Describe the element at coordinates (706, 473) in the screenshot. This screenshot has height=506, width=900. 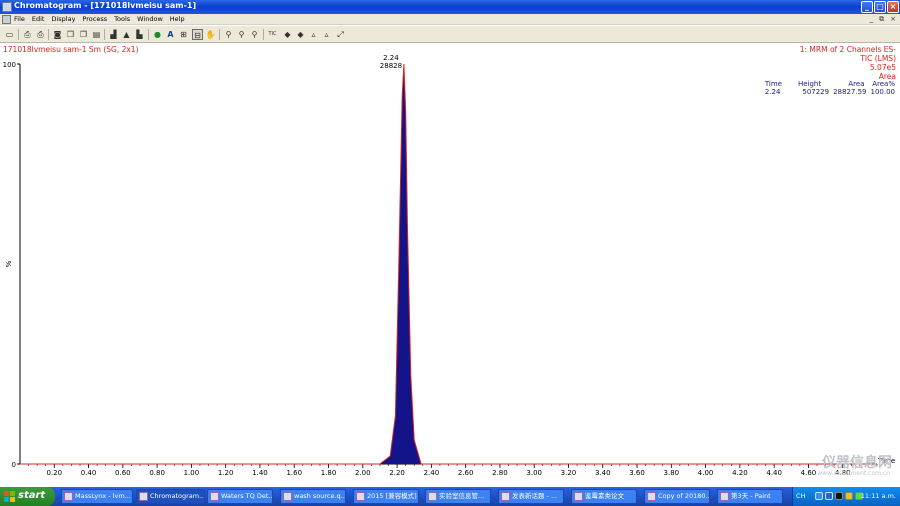
I see `x-tick-label: 4.00` at that location.